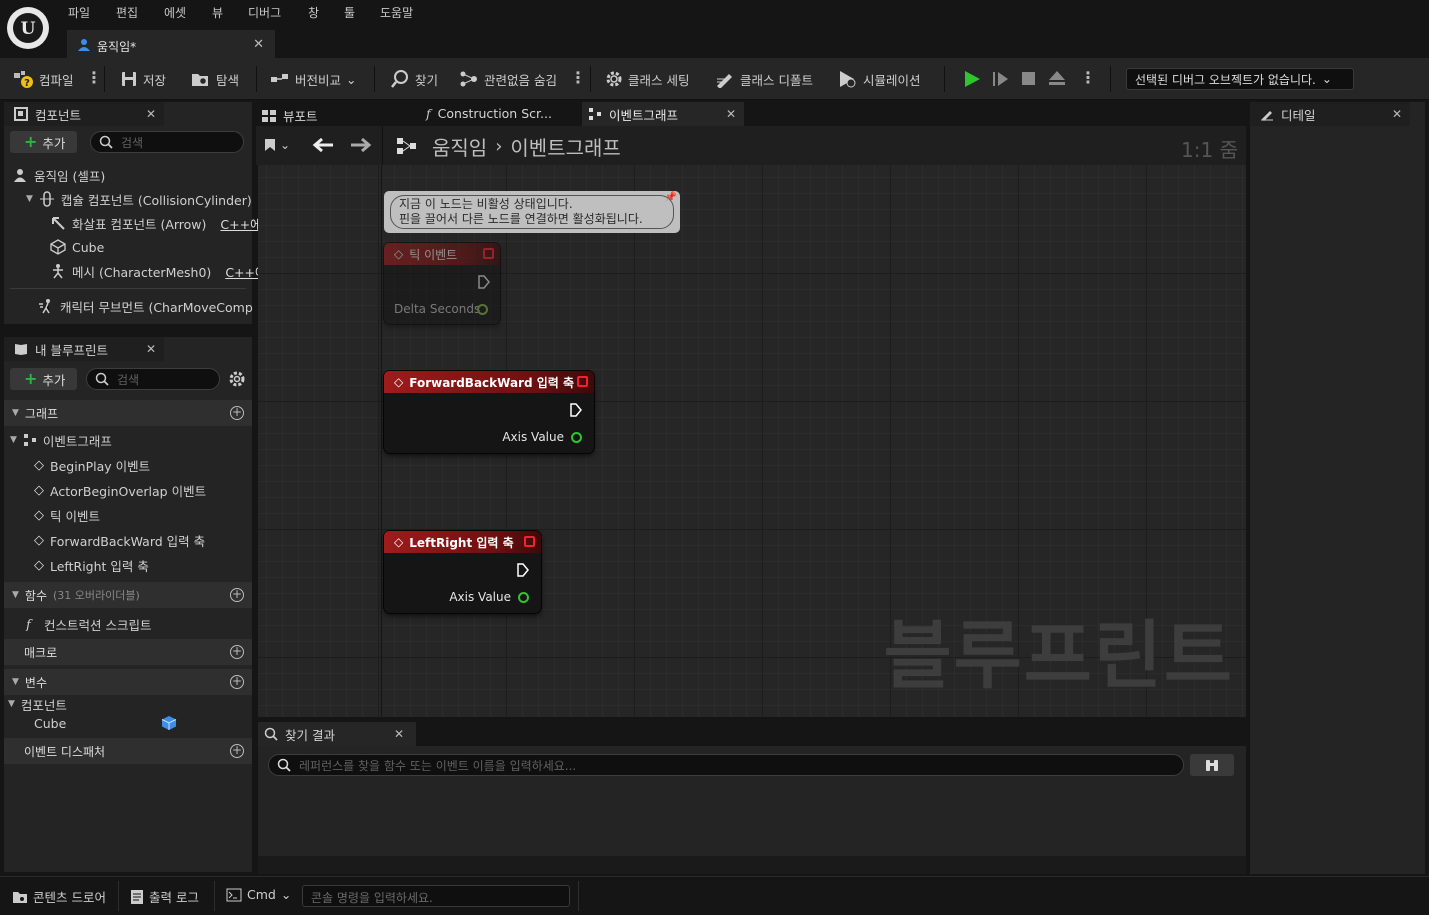  Describe the element at coordinates (442, 283) in the screenshot. I see `tick-event-node: ◇ 틱 이벤트 Delta Seconds` at that location.